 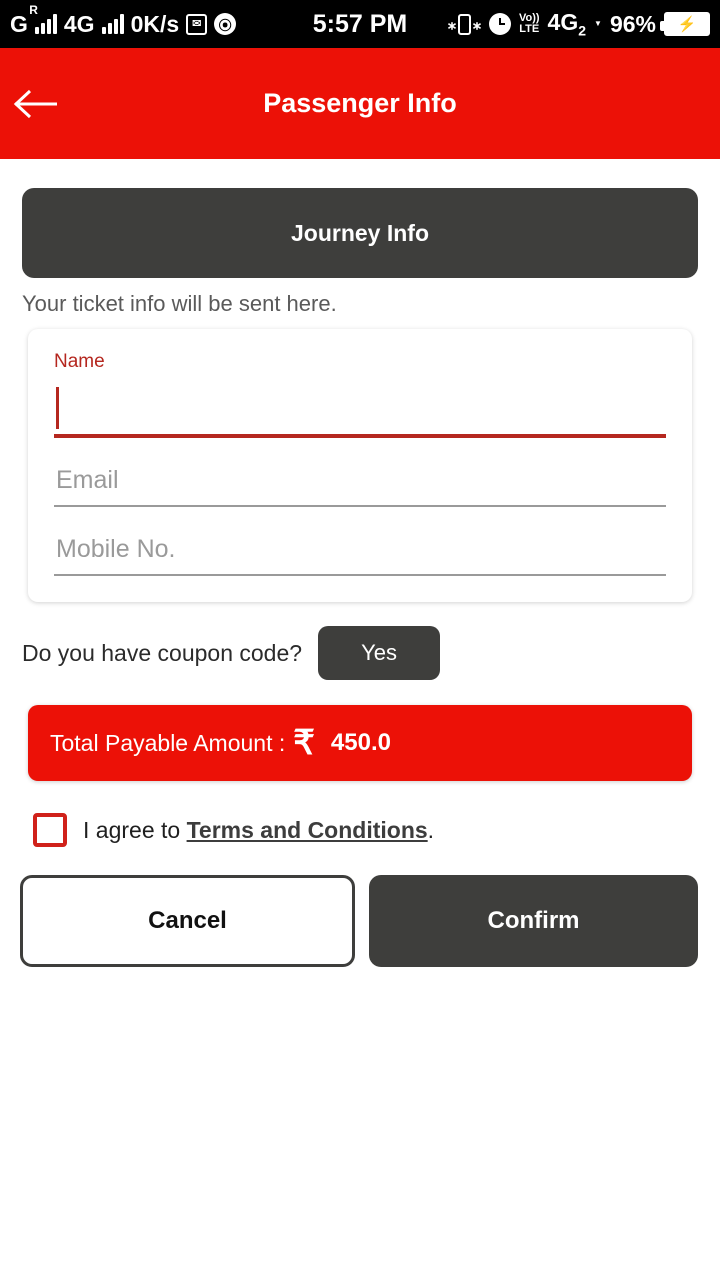 I want to click on mobile-field-group, so click(x=360, y=552).